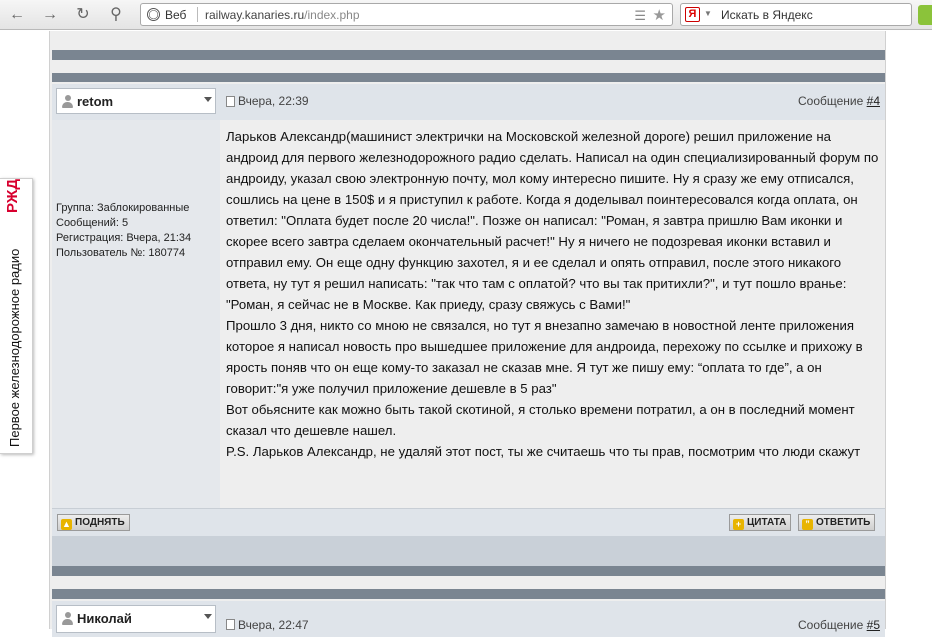  I want to click on chevron-down-icon: ▼, so click(708, 13).